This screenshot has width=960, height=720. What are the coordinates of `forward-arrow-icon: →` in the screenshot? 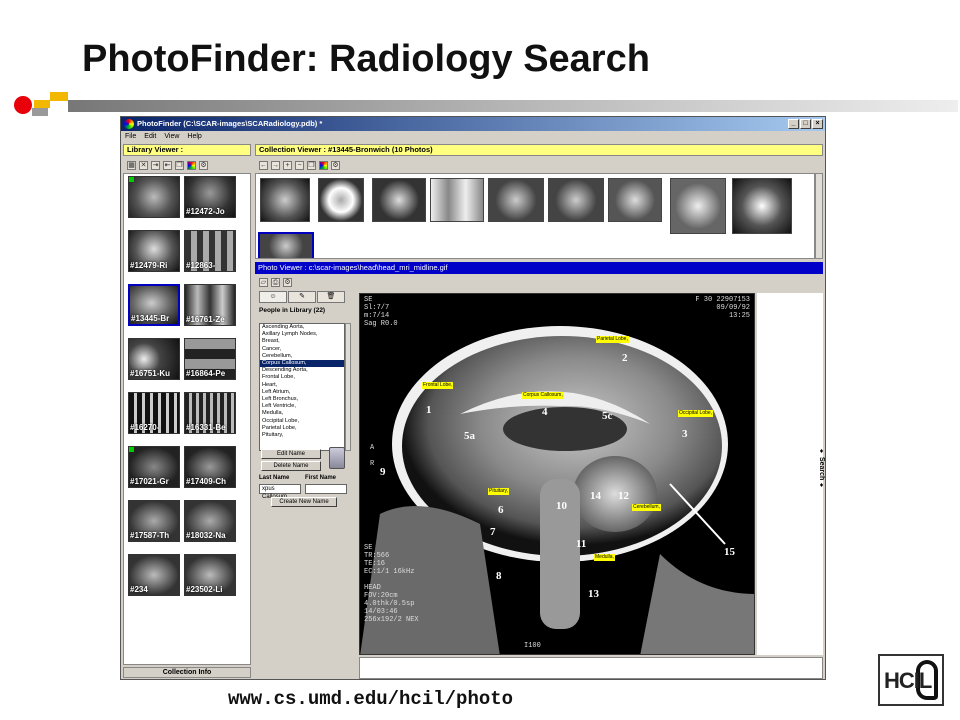 It's located at (275, 165).